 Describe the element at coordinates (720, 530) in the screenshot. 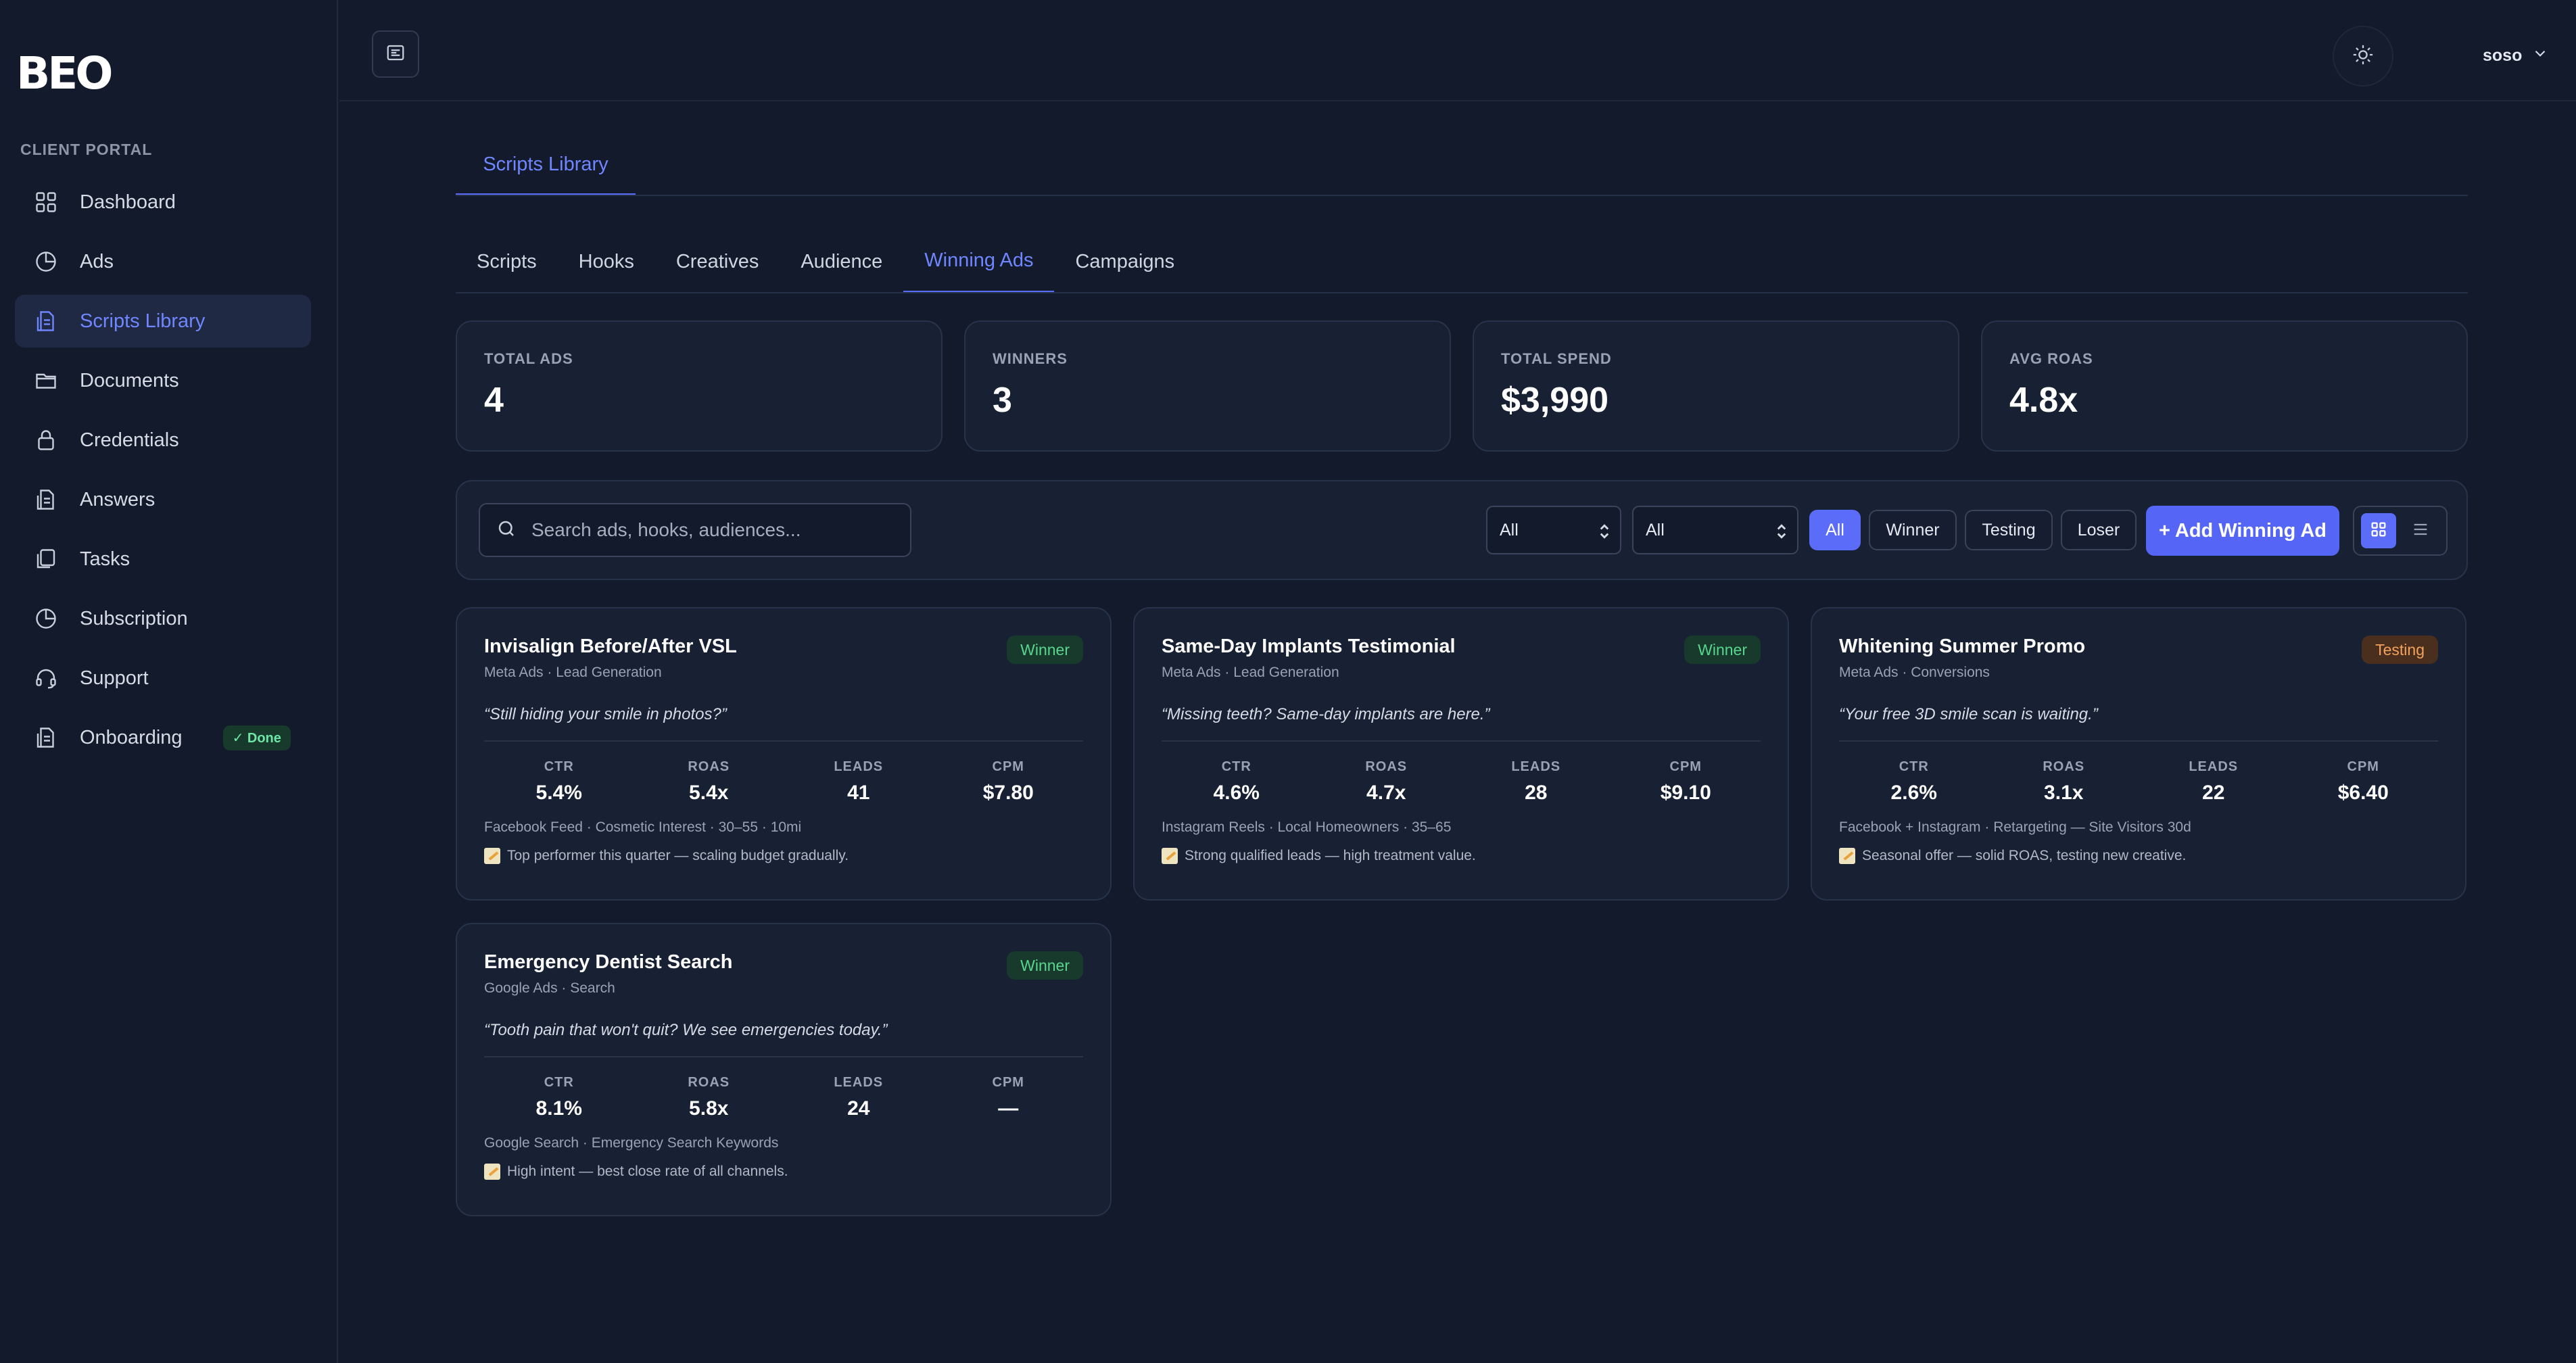

I see `search-input` at that location.